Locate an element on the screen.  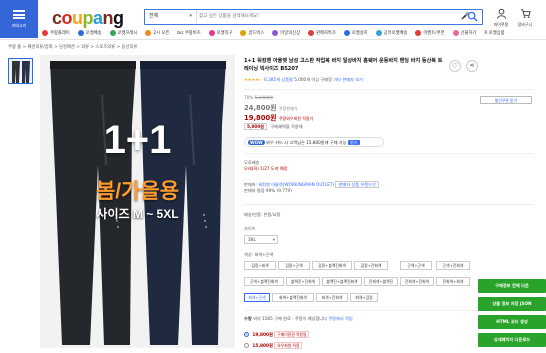
download-detail-page-button: 상세페이지 다운로드 is located at coordinates (512, 340).